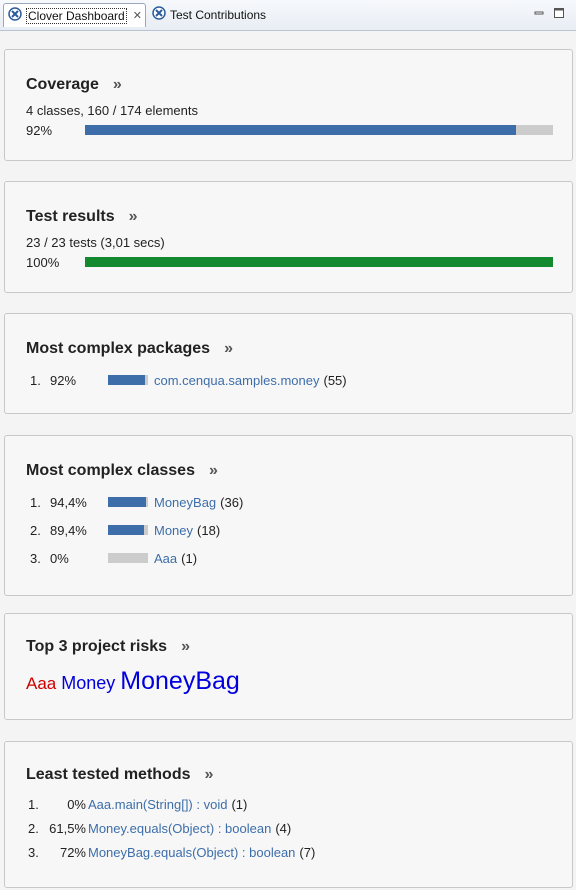 This screenshot has height=890, width=576. Describe the element at coordinates (68, 530) in the screenshot. I see `item-percent: 89,4%` at that location.